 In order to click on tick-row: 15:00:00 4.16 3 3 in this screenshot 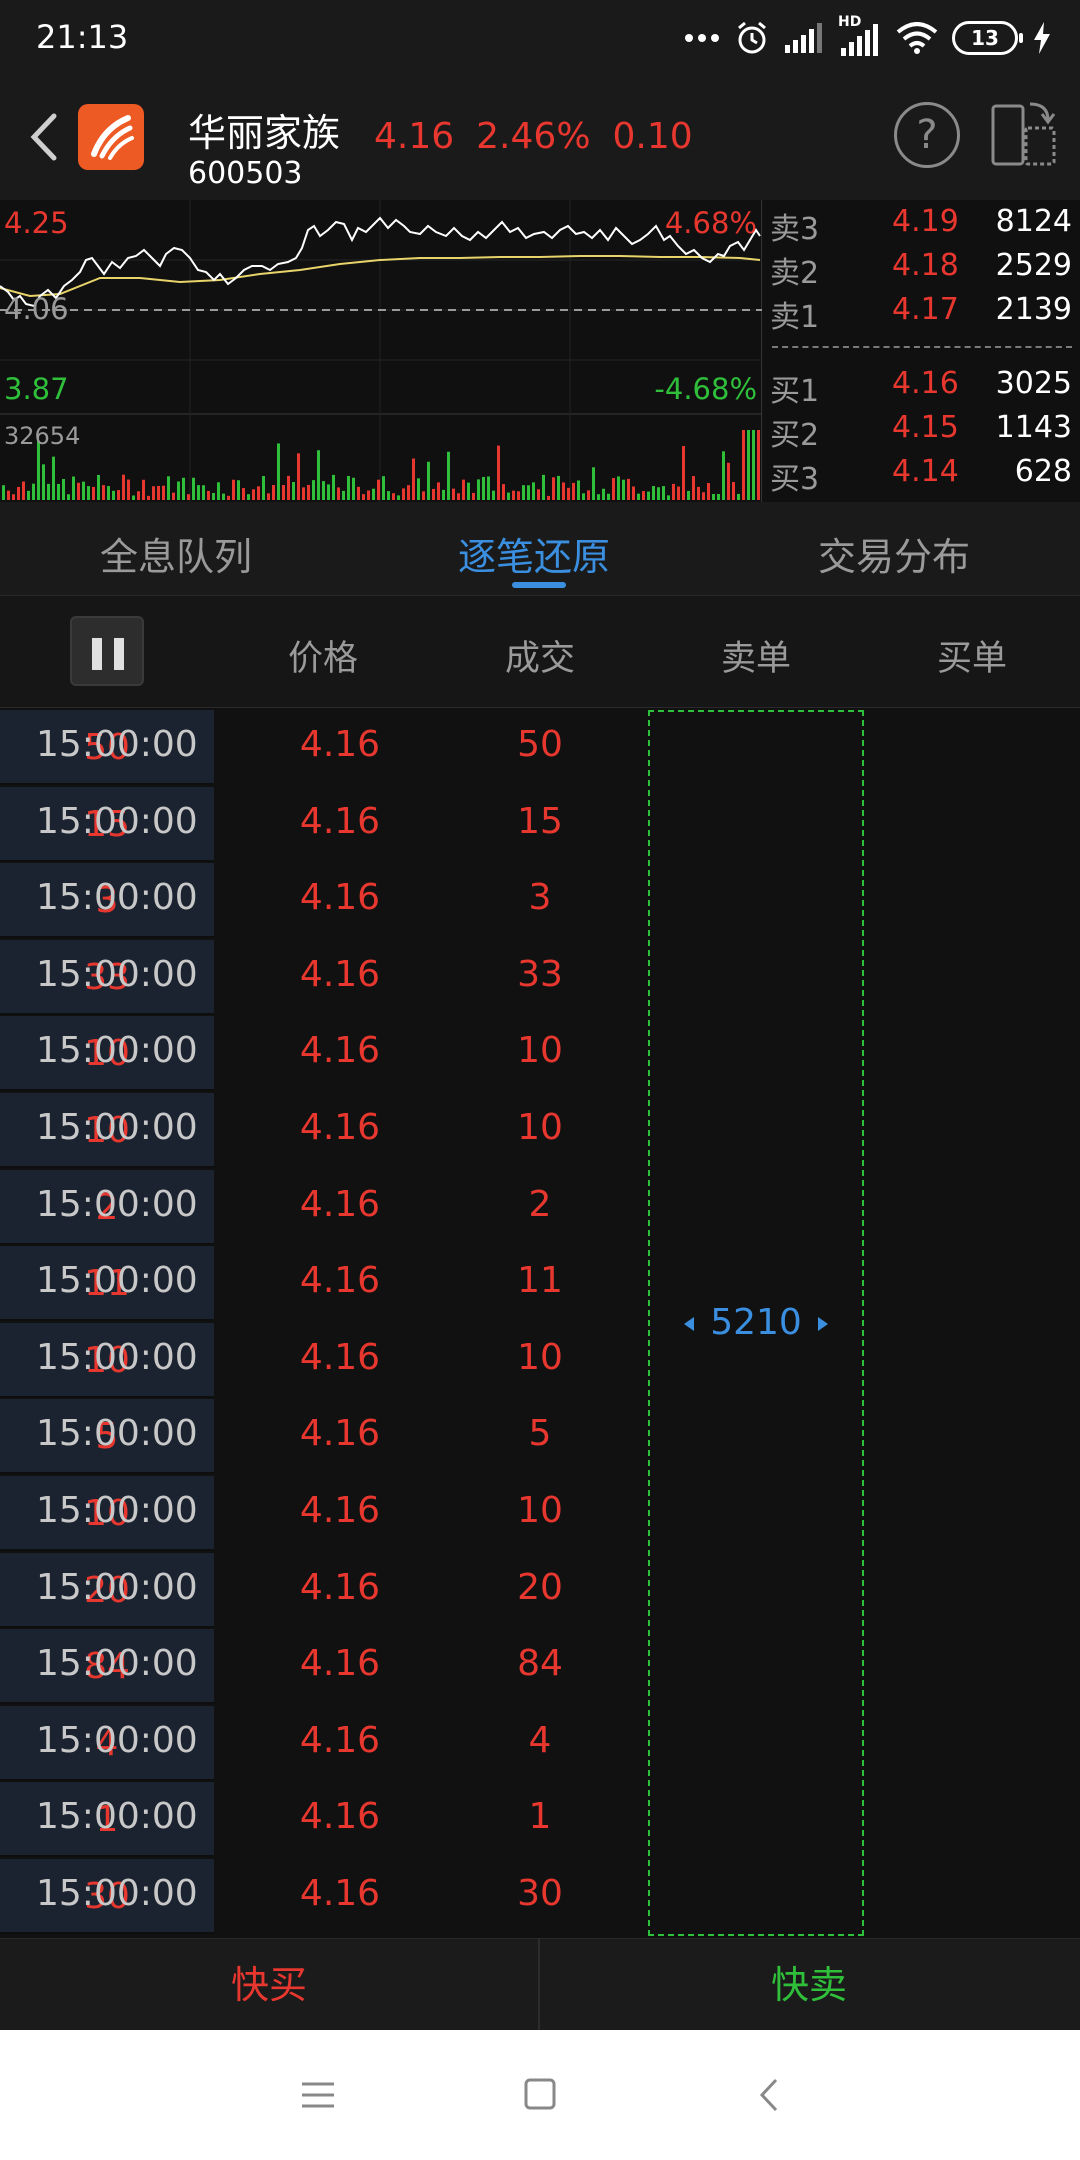, I will do `click(540, 901)`.